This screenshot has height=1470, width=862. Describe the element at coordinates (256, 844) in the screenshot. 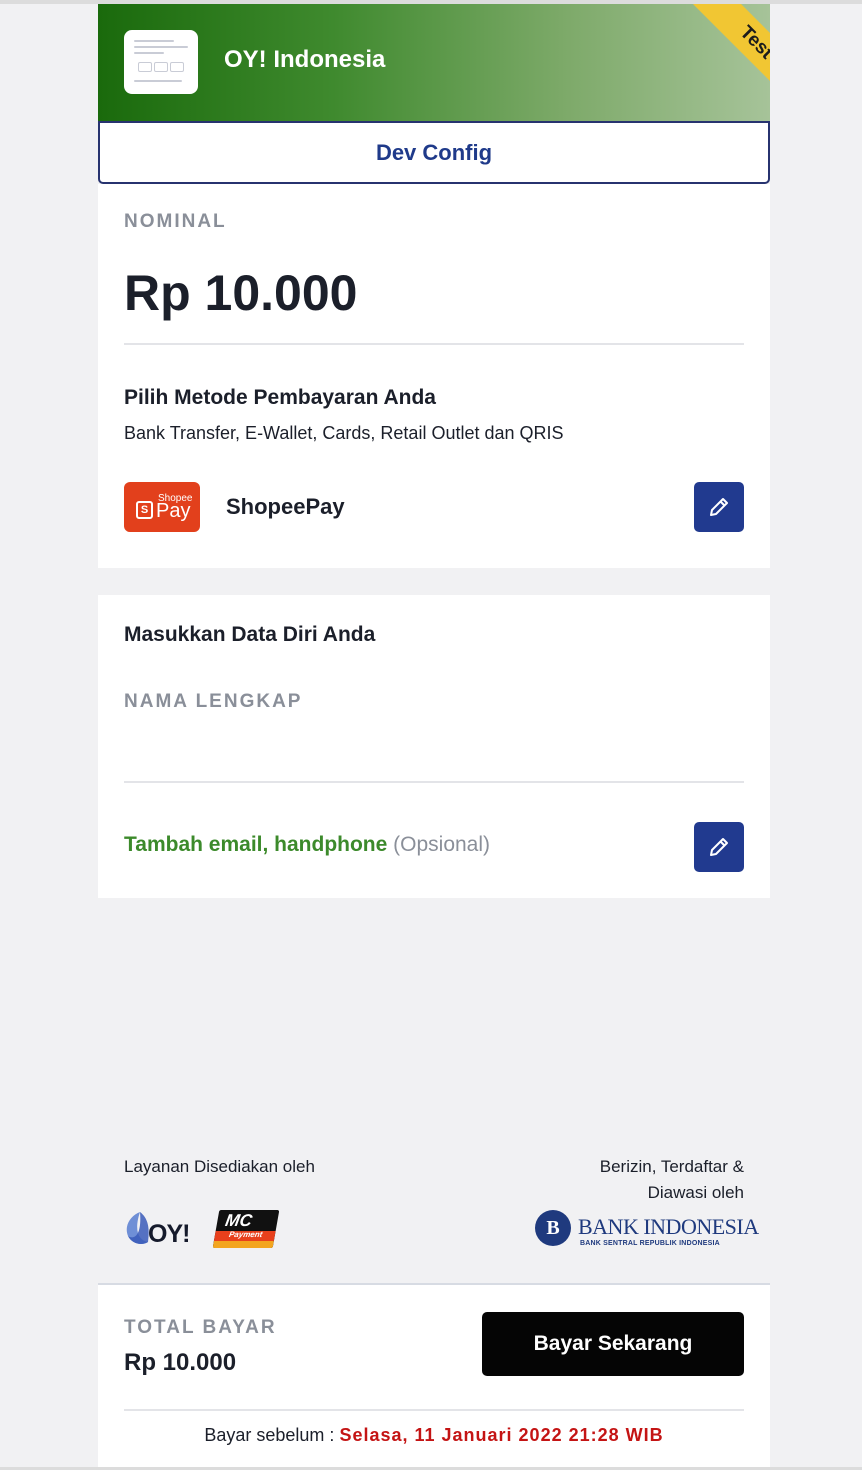

I see `add-contact-label: Tambah email, handphone` at that location.